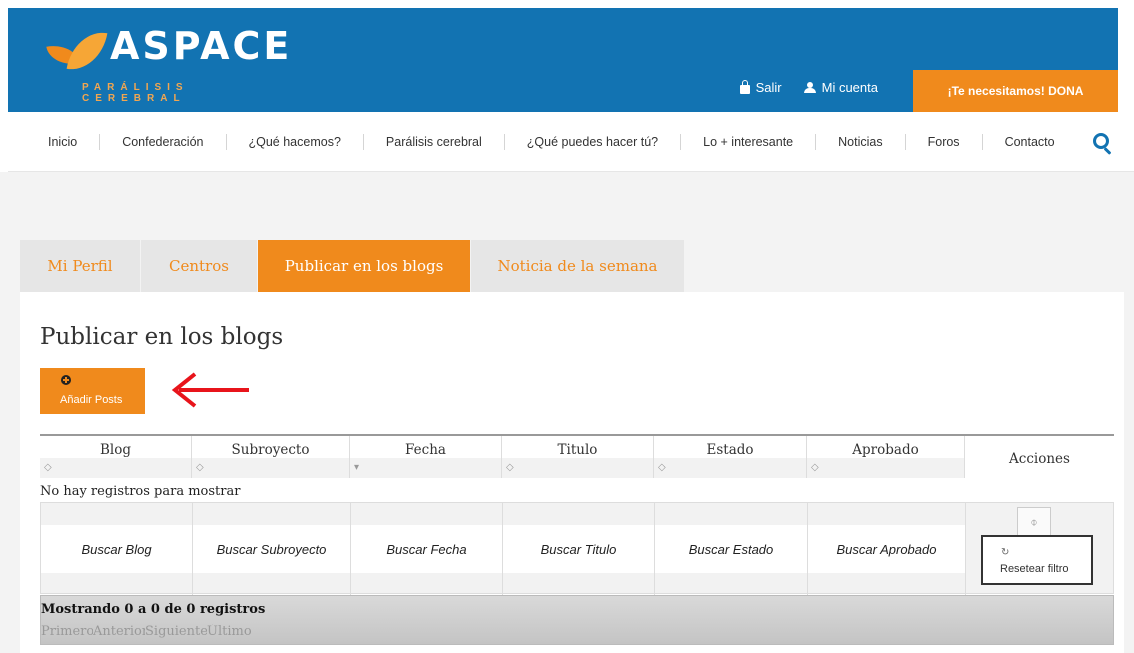  What do you see at coordinates (749, 142) in the screenshot?
I see `nav-item-lo-interesante: Lo + interesante` at bounding box center [749, 142].